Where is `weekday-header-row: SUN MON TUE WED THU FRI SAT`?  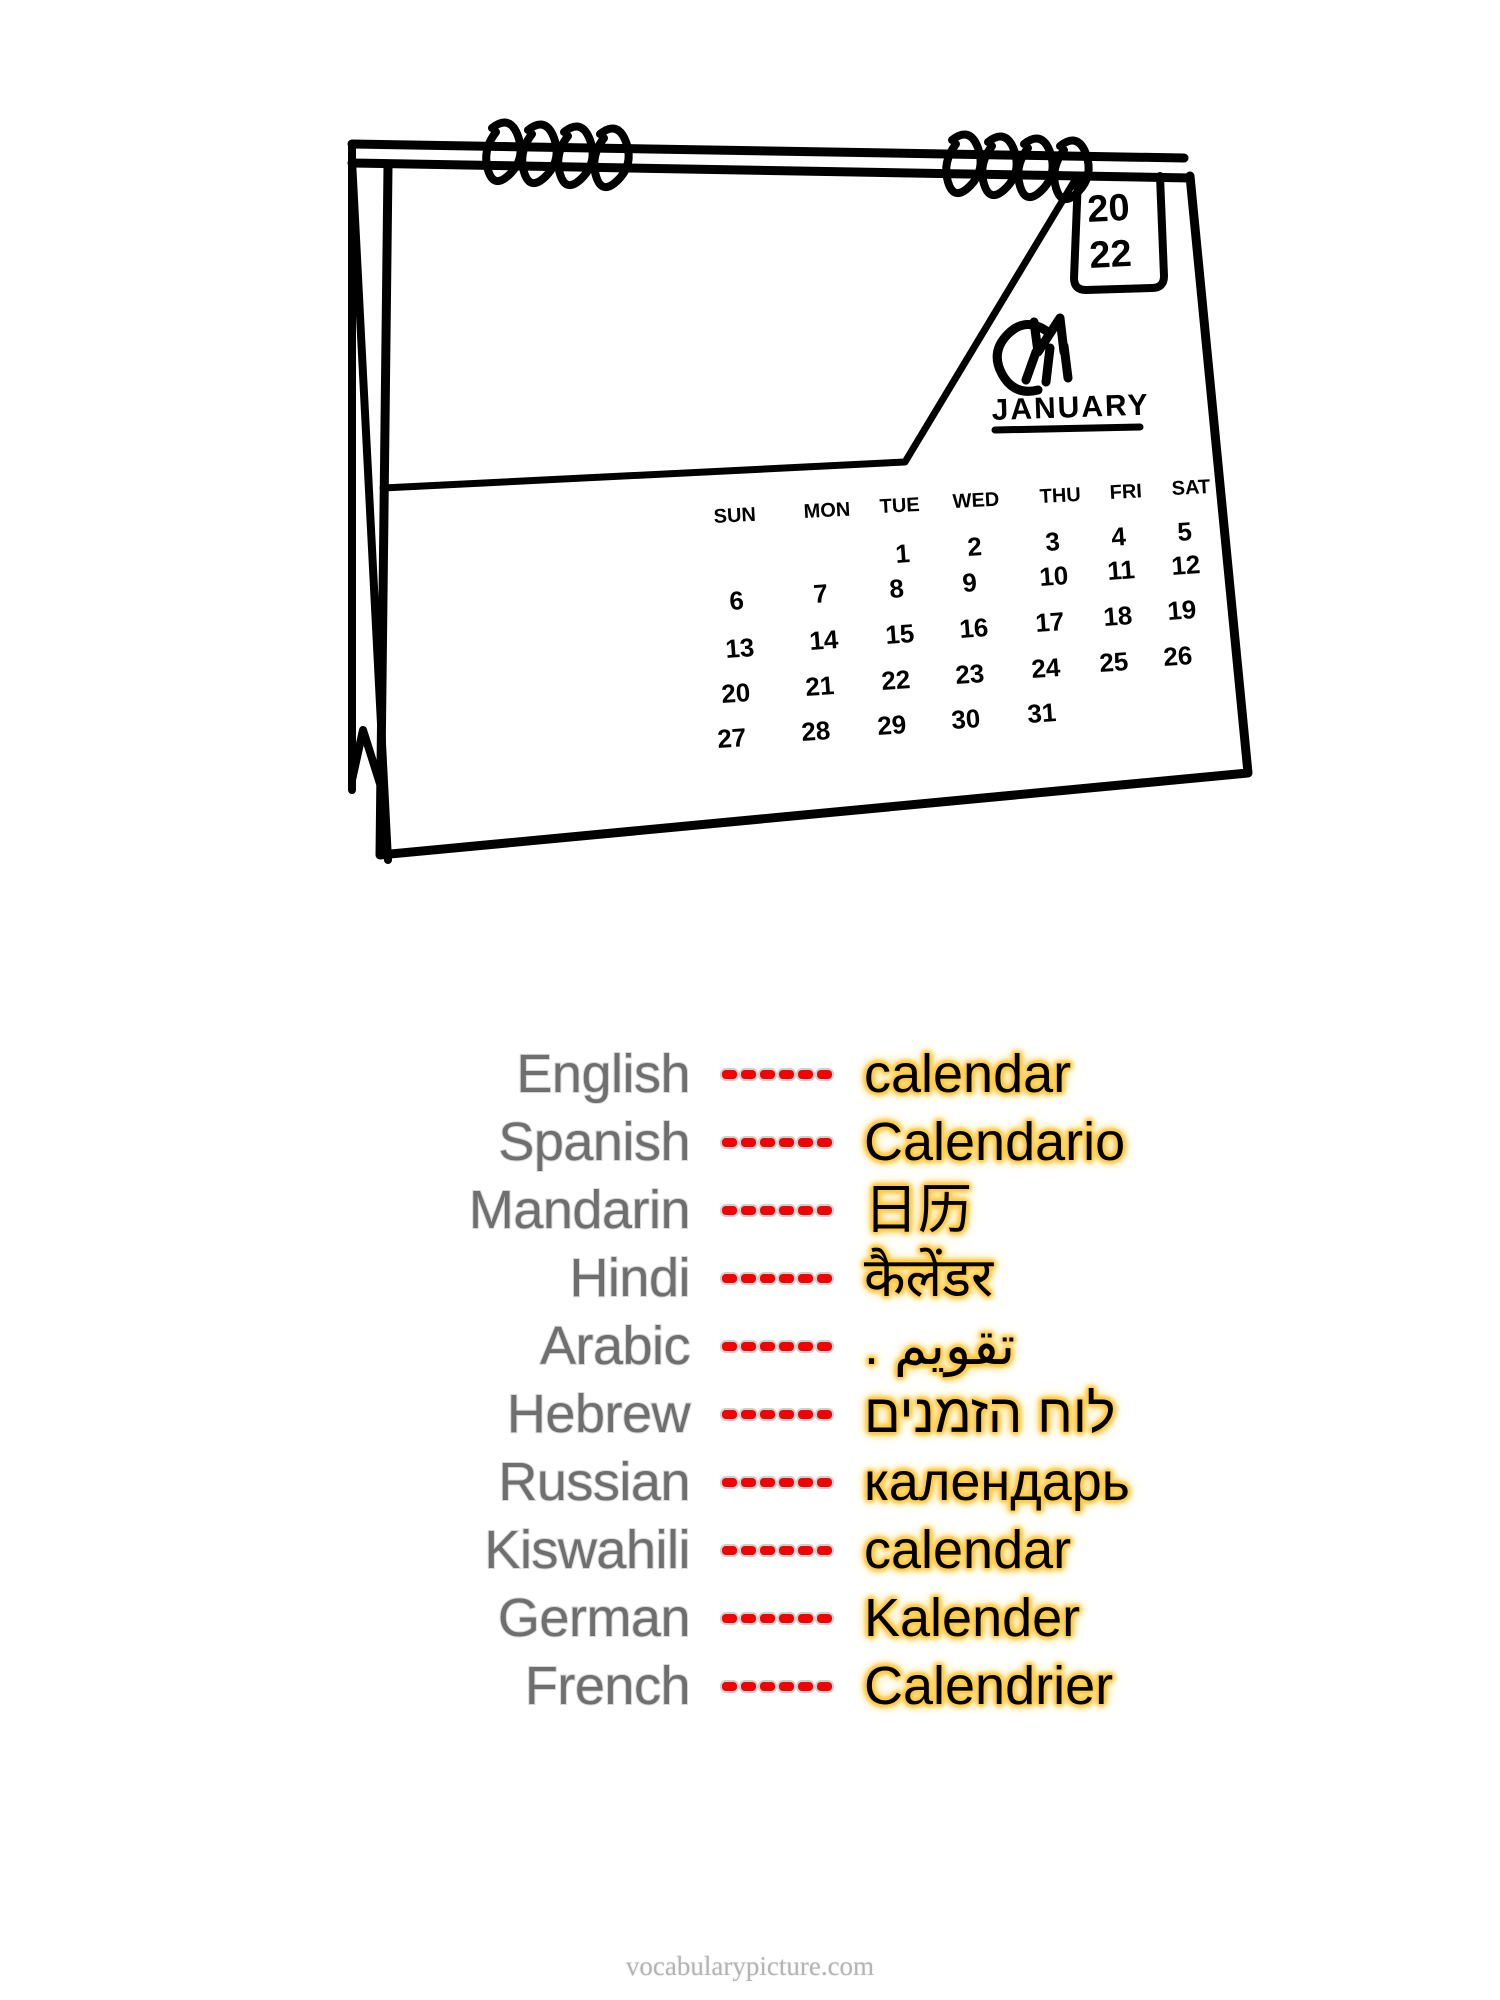 weekday-header-row: SUN MON TUE WED THU FRI SAT is located at coordinates (962, 502).